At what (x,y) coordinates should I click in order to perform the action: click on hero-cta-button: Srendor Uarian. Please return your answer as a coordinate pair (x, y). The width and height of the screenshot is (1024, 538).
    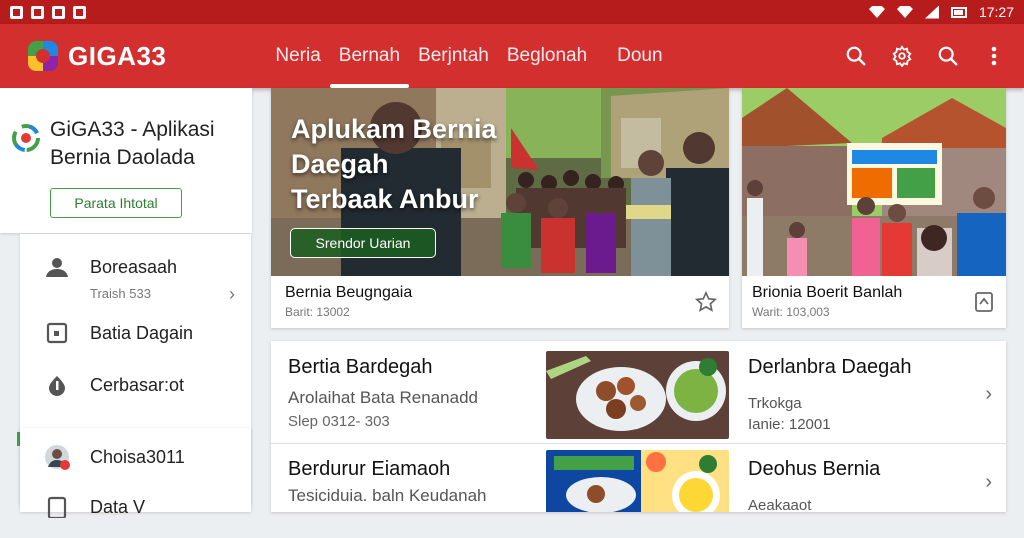
    Looking at the image, I should click on (363, 243).